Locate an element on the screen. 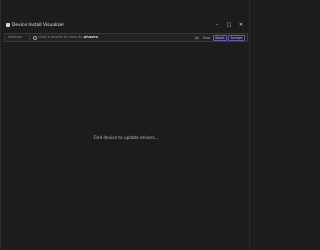 The image size is (320, 250). about-button: About is located at coordinates (220, 37).